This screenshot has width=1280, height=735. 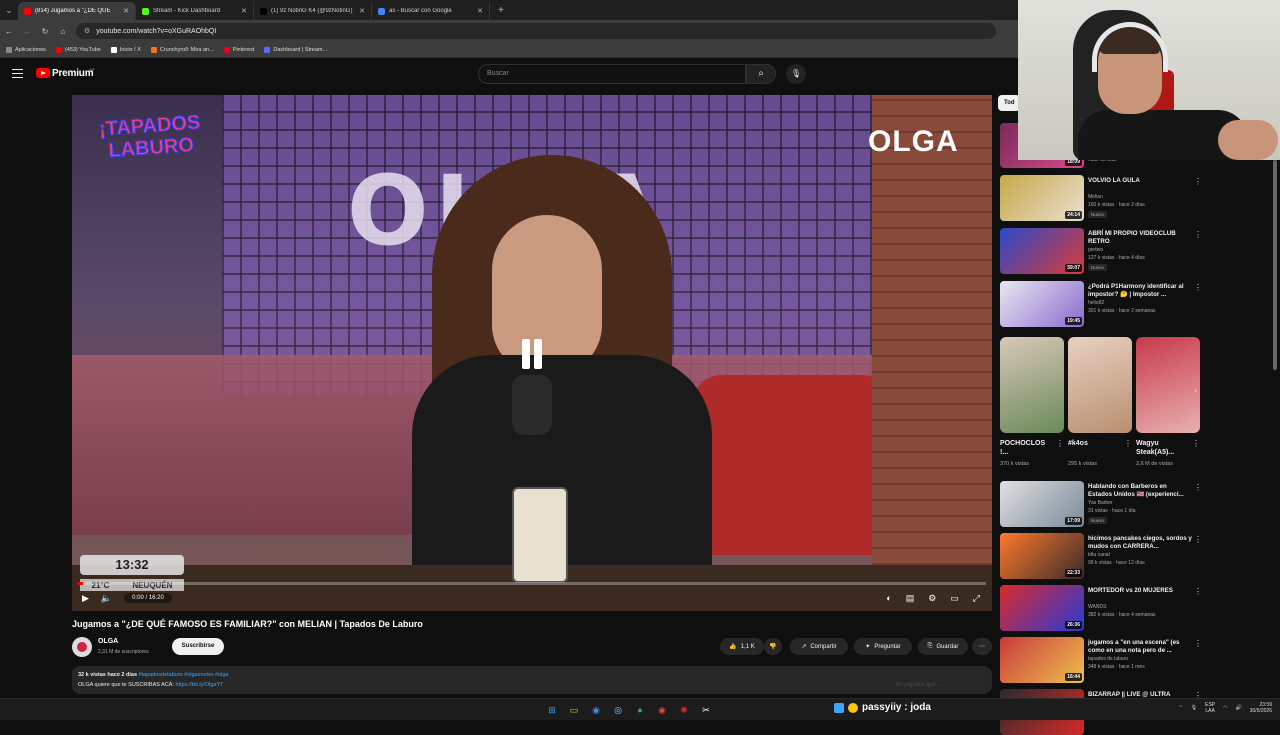 I want to click on search-input: Buscar, so click(x=612, y=74).